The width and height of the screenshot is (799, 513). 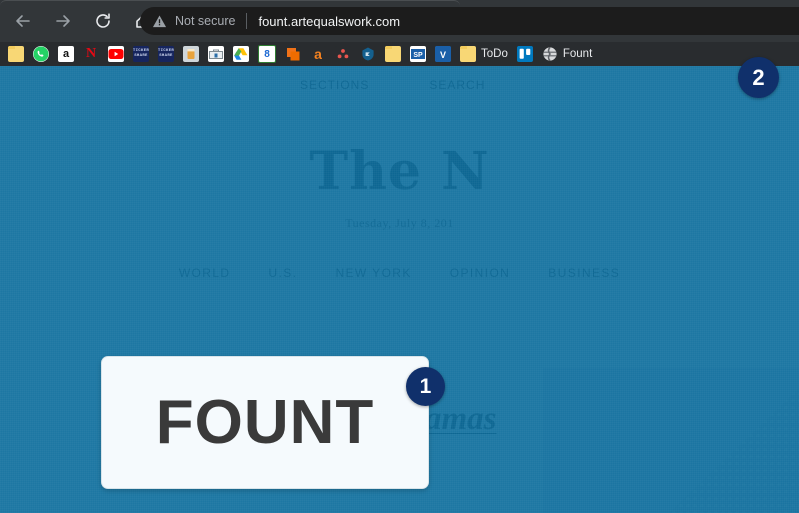 What do you see at coordinates (425, 386) in the screenshot?
I see `annotation-badge-1: 1` at bounding box center [425, 386].